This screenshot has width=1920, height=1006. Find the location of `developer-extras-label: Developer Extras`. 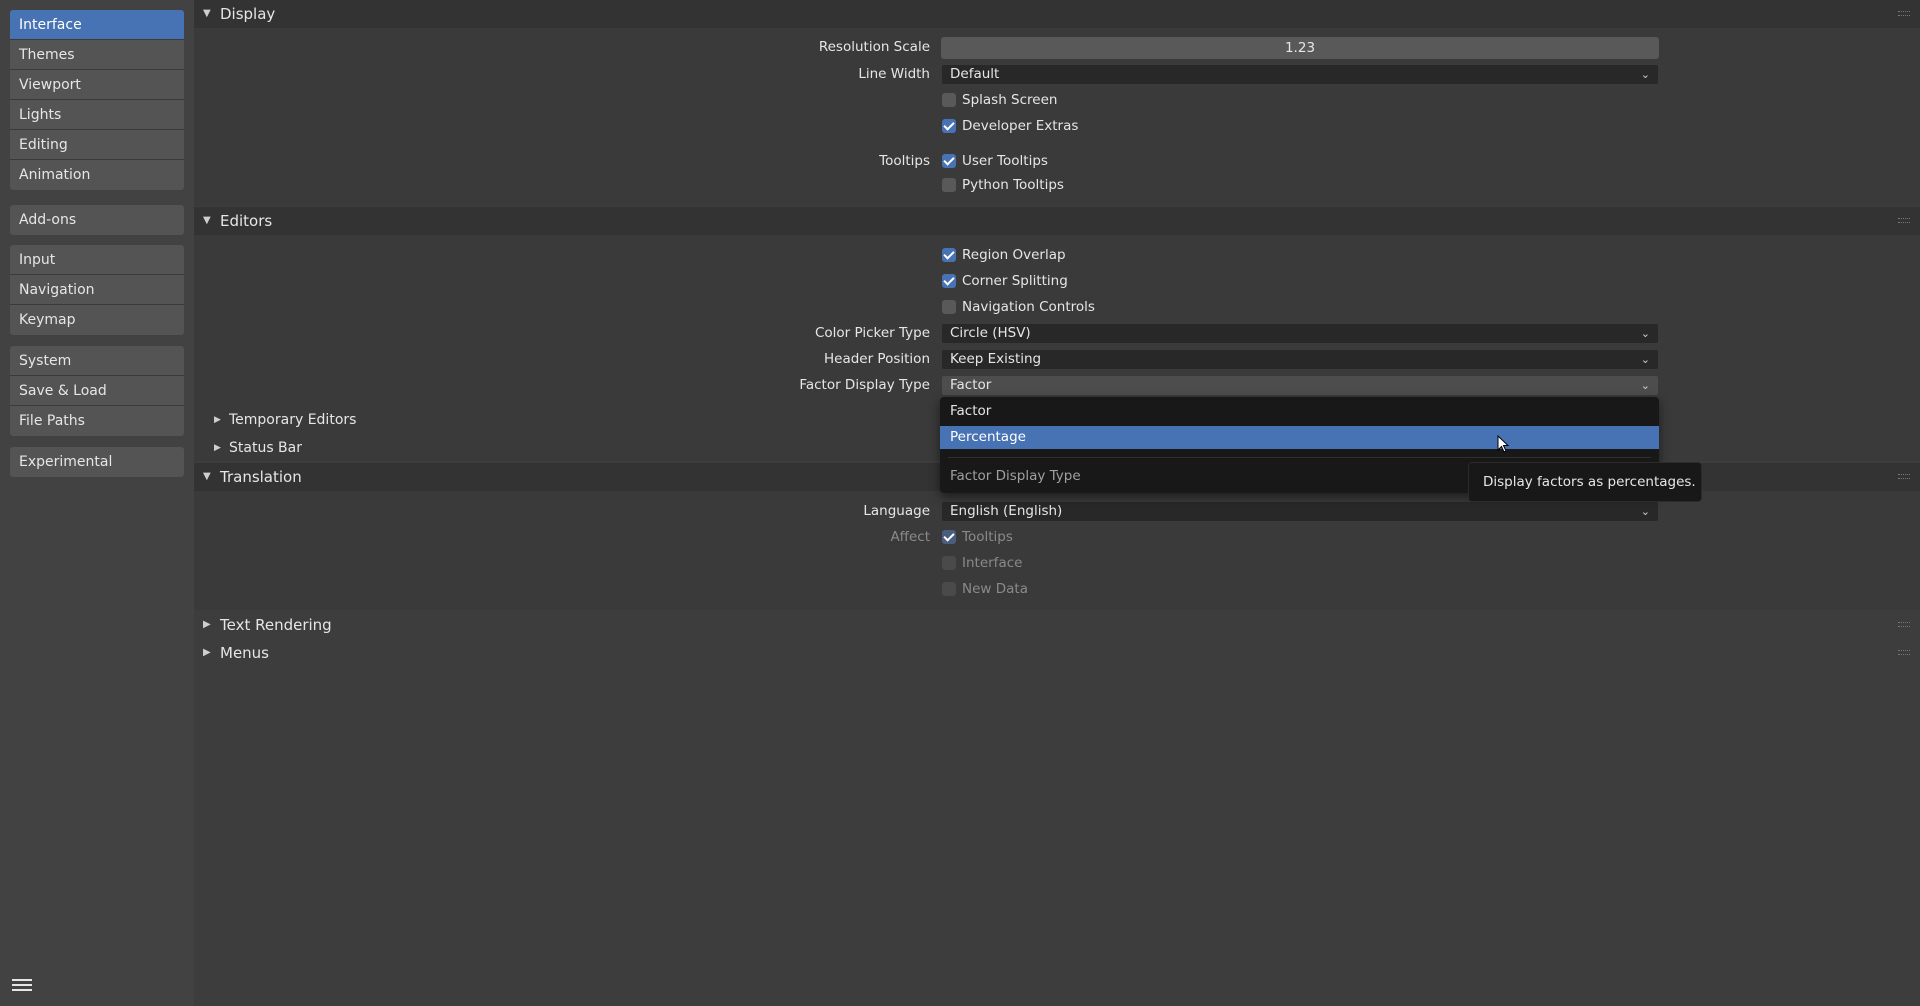

developer-extras-label: Developer Extras is located at coordinates (1020, 126).